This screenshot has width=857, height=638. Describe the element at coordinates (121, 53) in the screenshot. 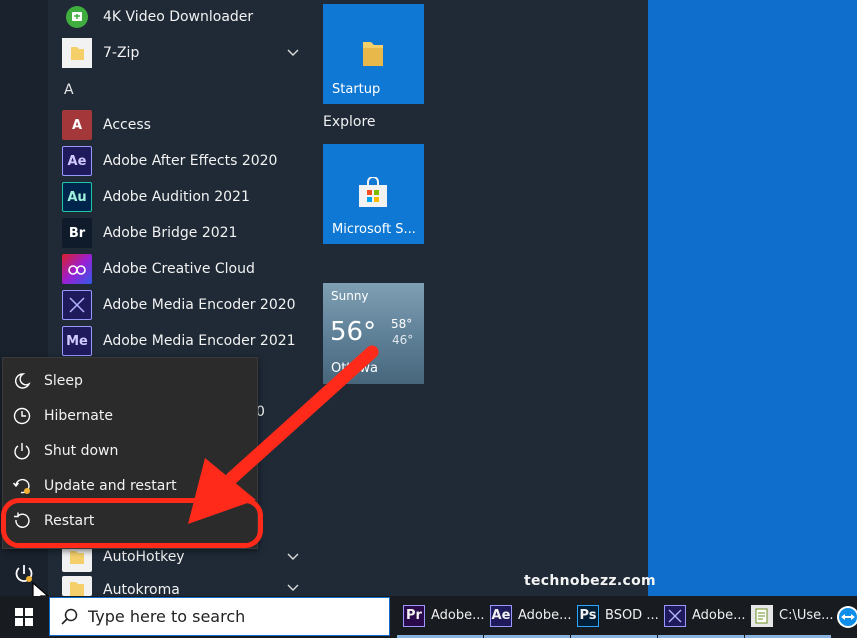

I see `app-label: 7-Zip` at that location.